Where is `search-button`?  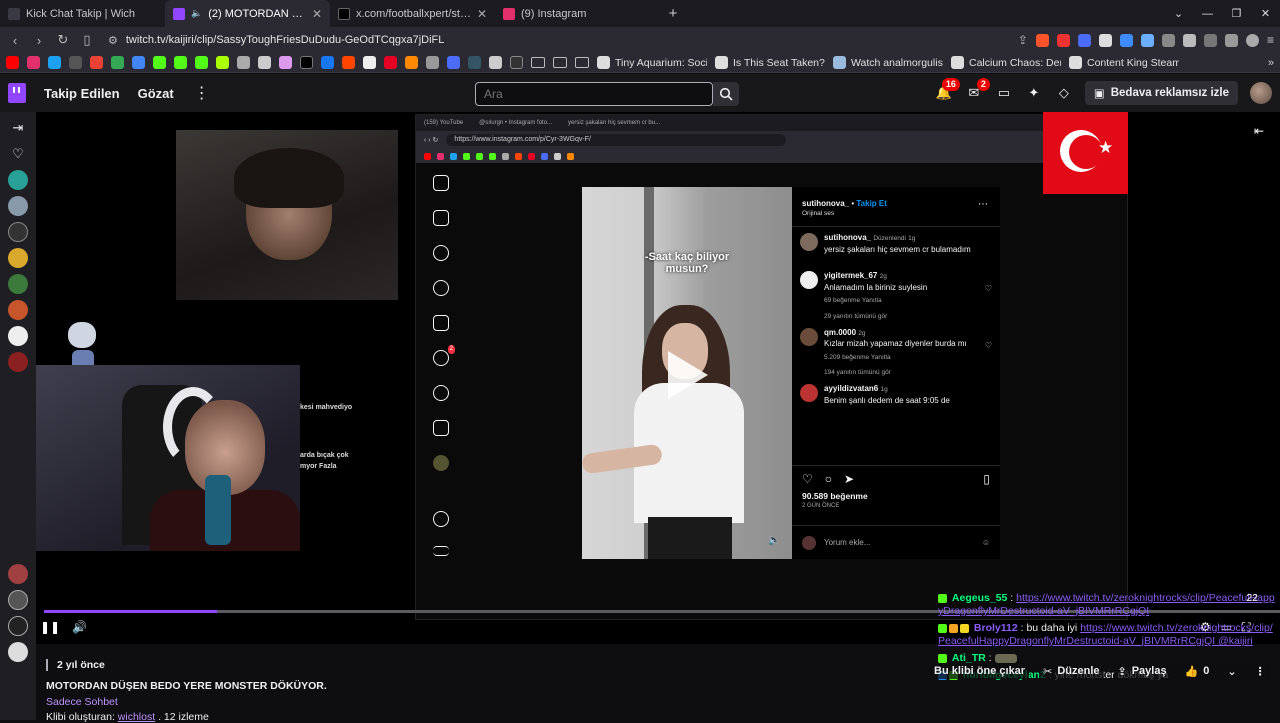
search-button is located at coordinates (726, 94).